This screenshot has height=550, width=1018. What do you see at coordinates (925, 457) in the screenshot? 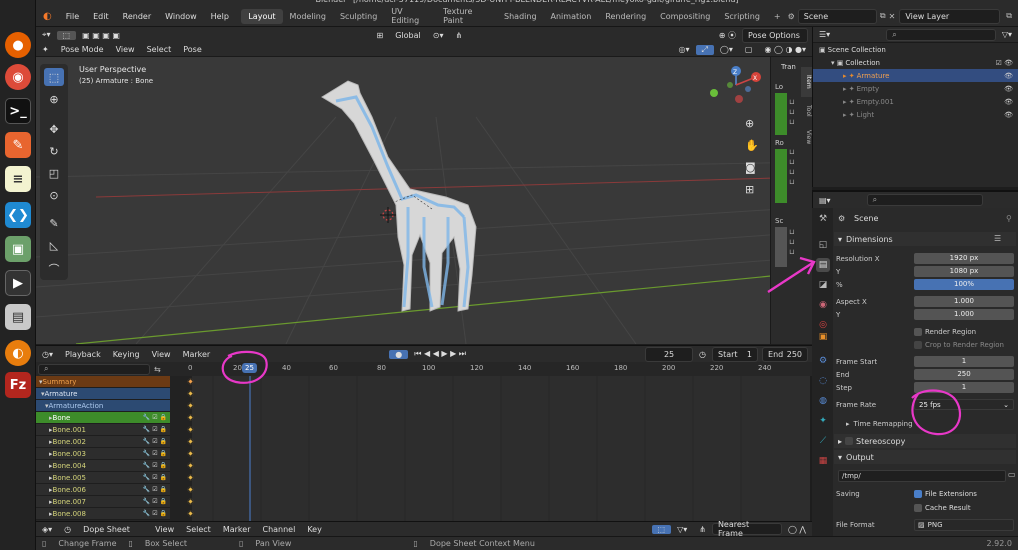
I see `output-panel-header: ▾ Output` at bounding box center [925, 457].